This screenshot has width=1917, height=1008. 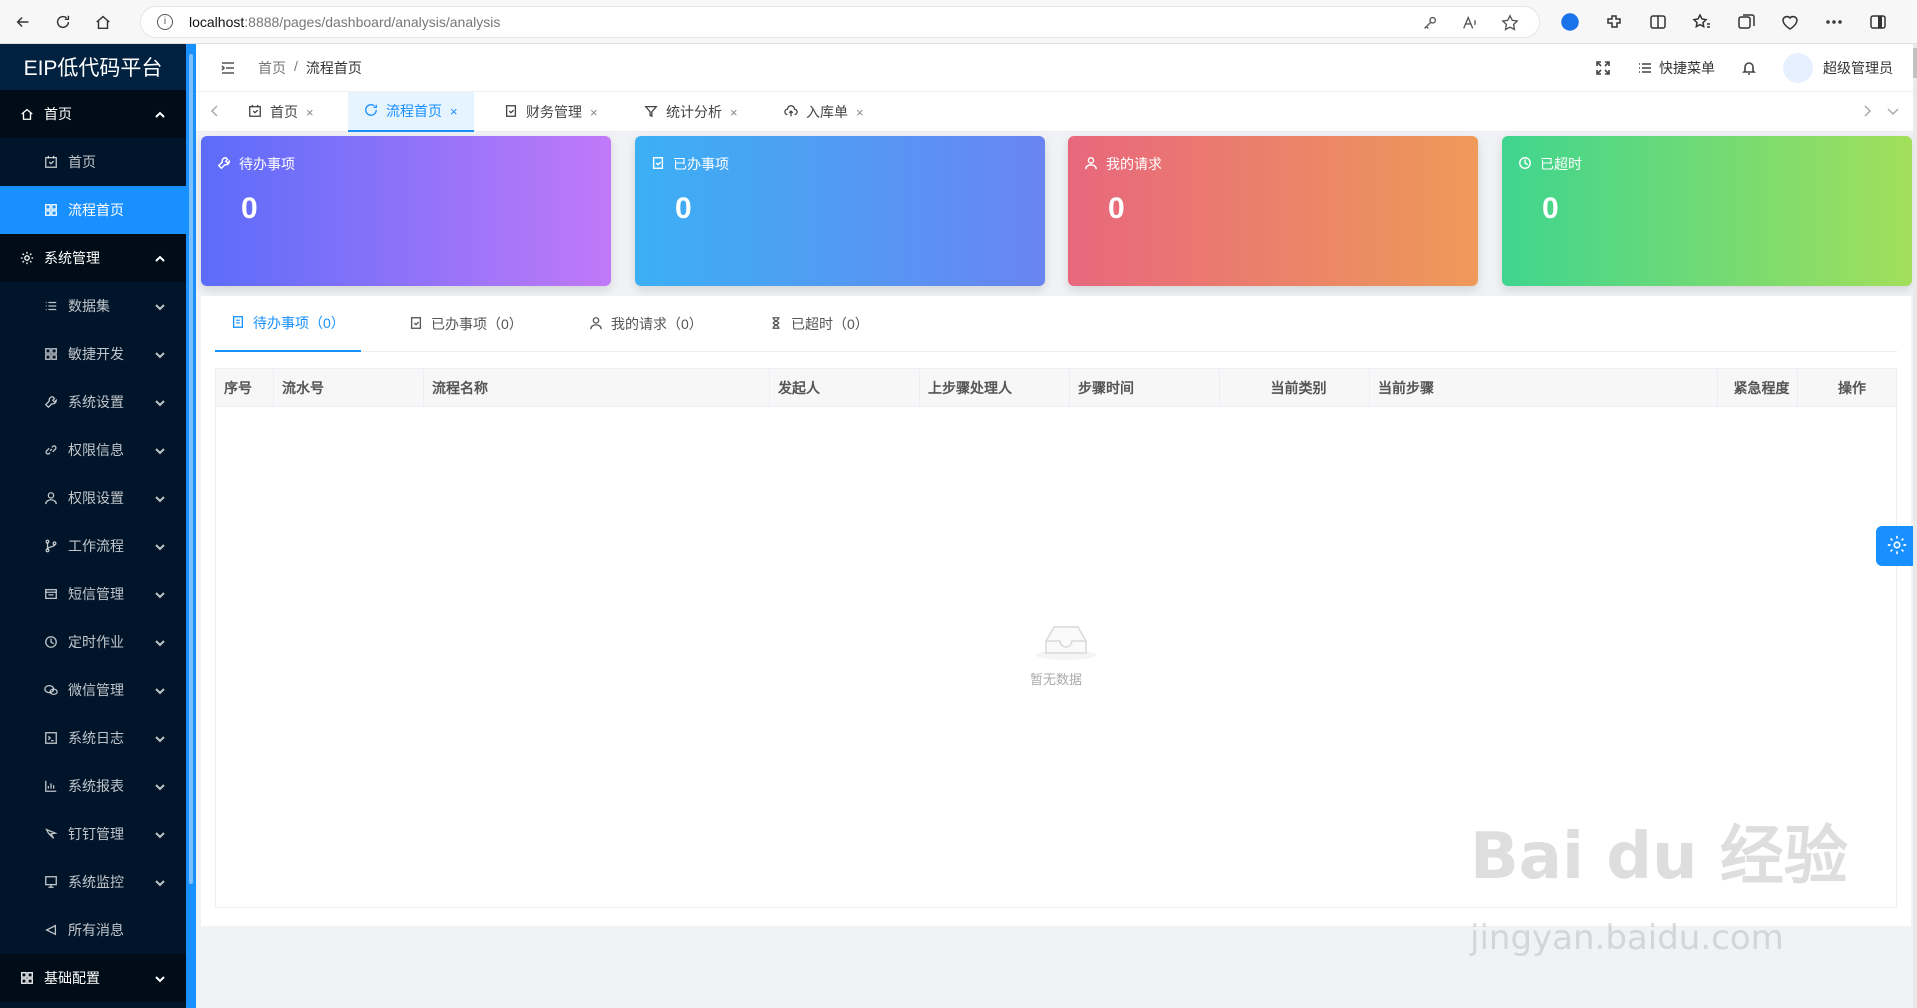 I want to click on chevron-right-icon, so click(x=1867, y=111).